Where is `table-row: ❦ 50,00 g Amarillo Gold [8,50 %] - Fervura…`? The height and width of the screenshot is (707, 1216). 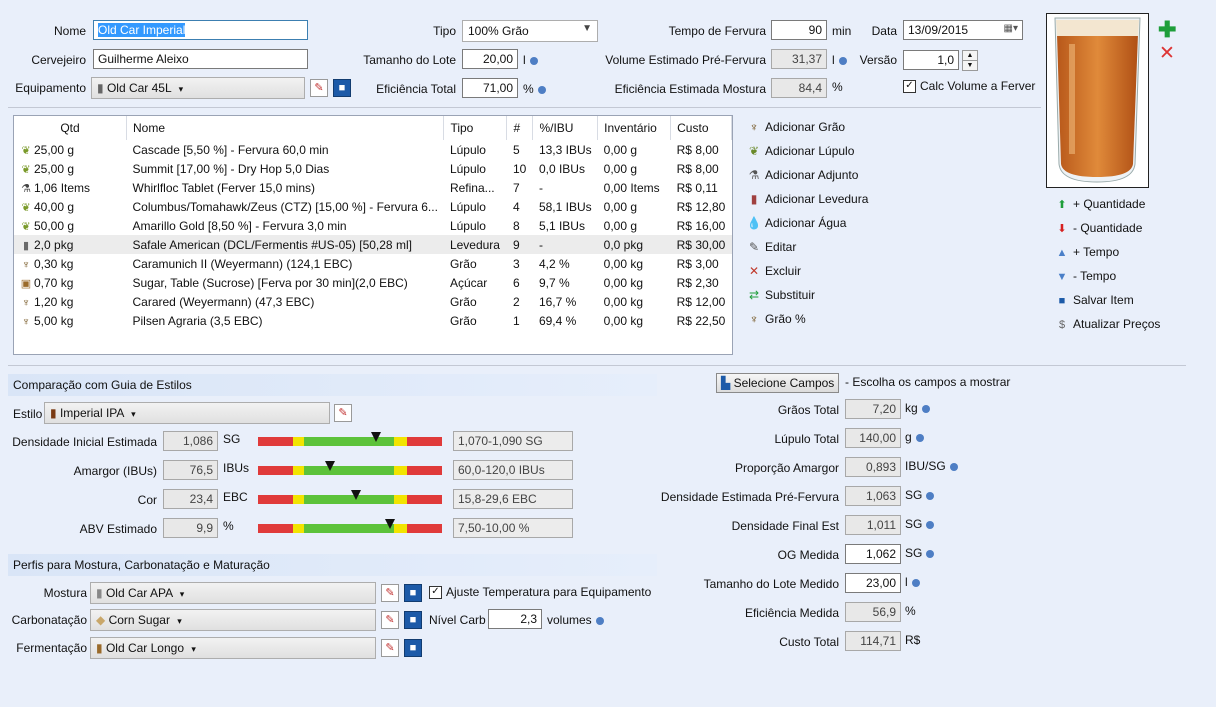
table-row: ❦ 50,00 g Amarillo Gold [8,50 %] - Fervura… is located at coordinates (373, 225).